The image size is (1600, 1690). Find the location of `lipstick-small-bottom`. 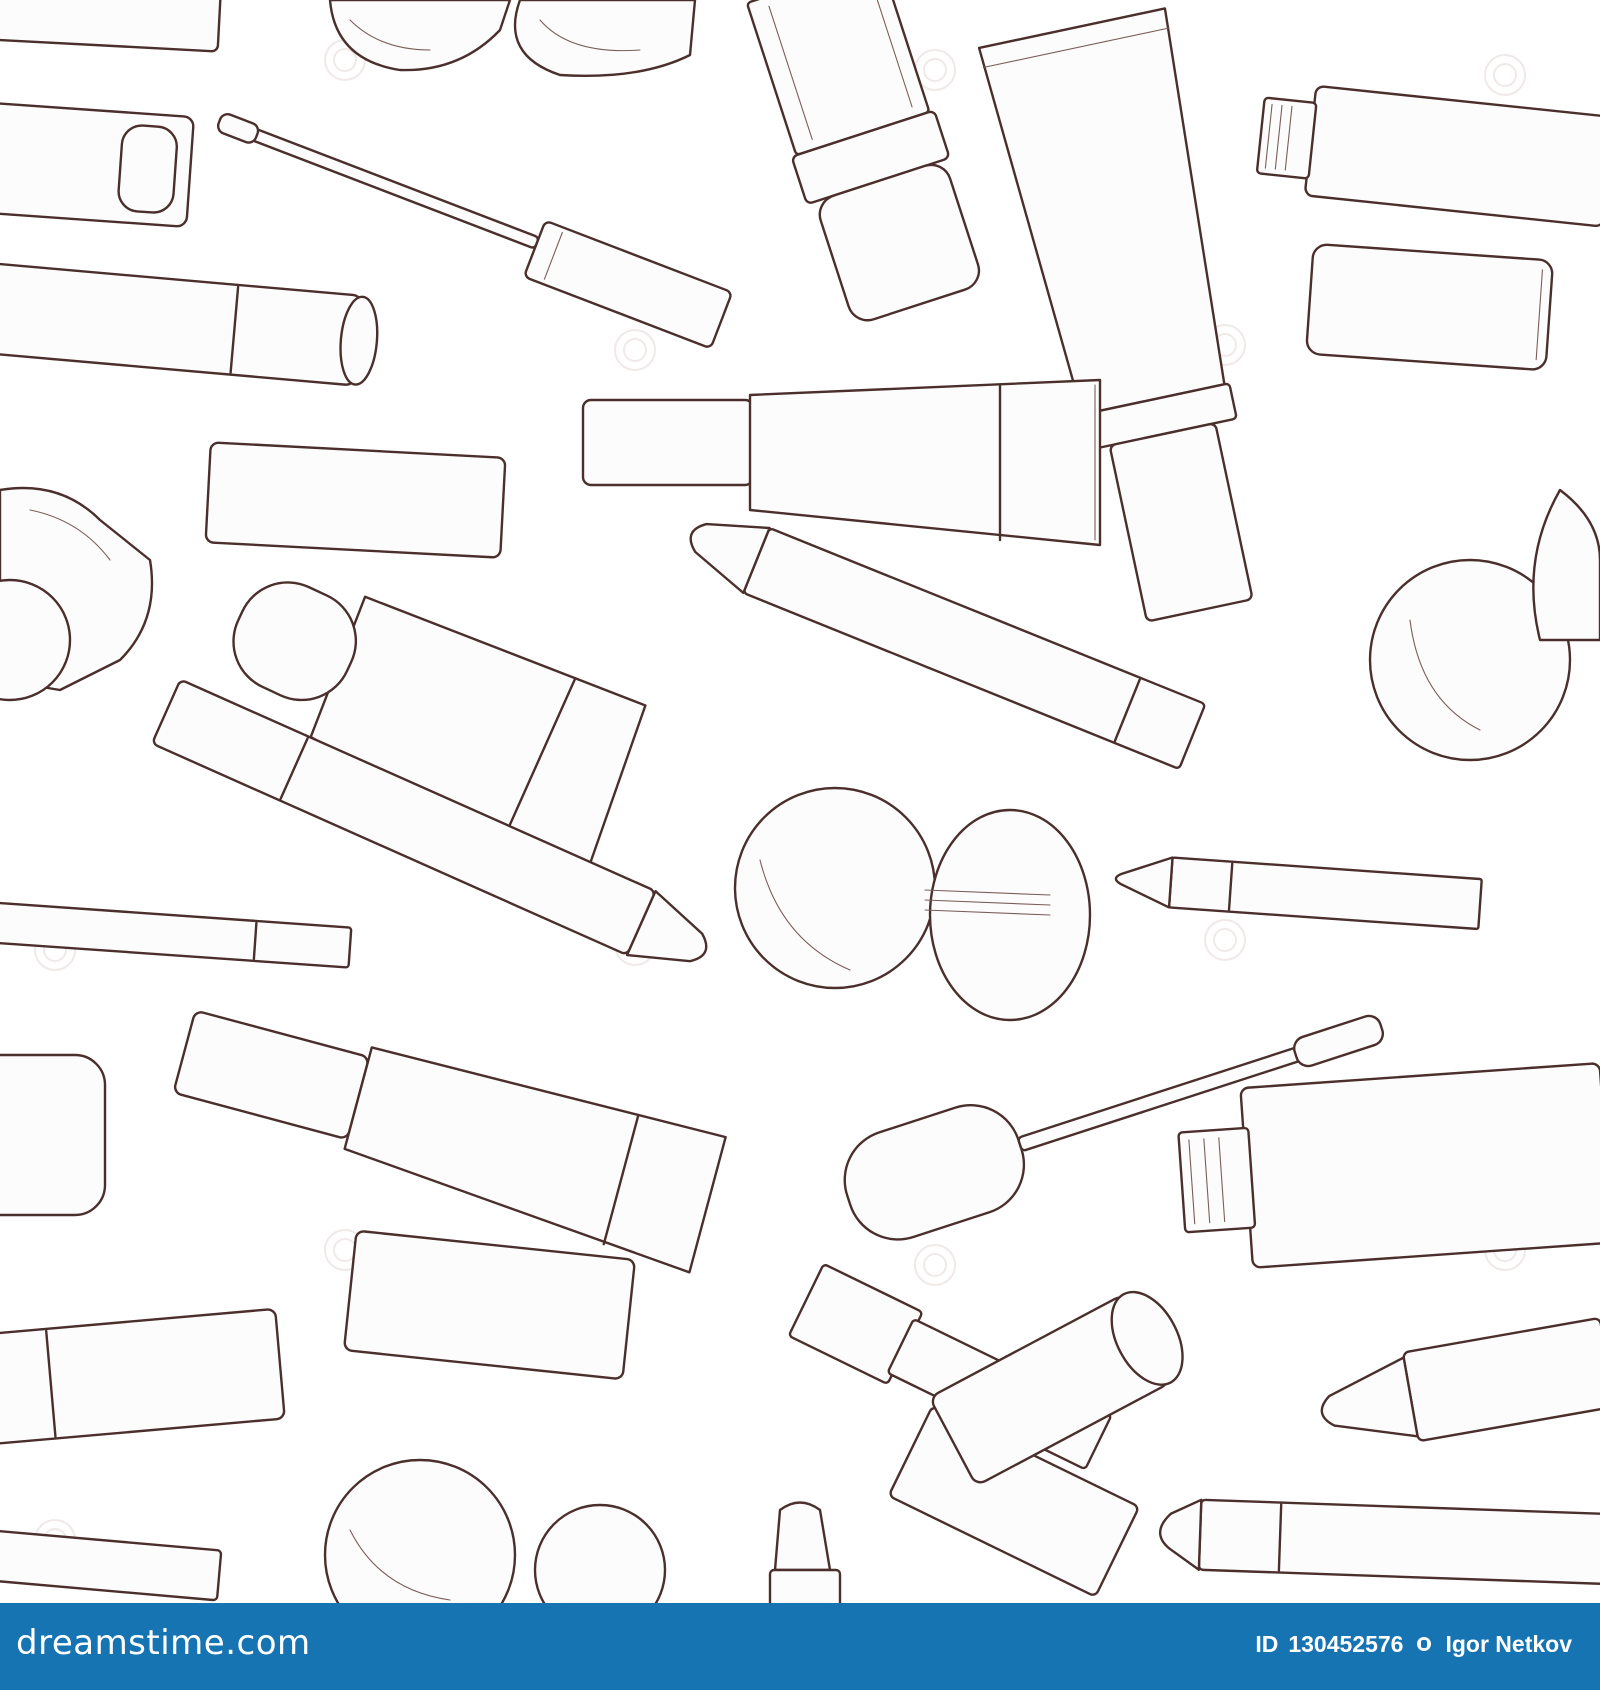

lipstick-small-bottom is located at coordinates (805, 1552).